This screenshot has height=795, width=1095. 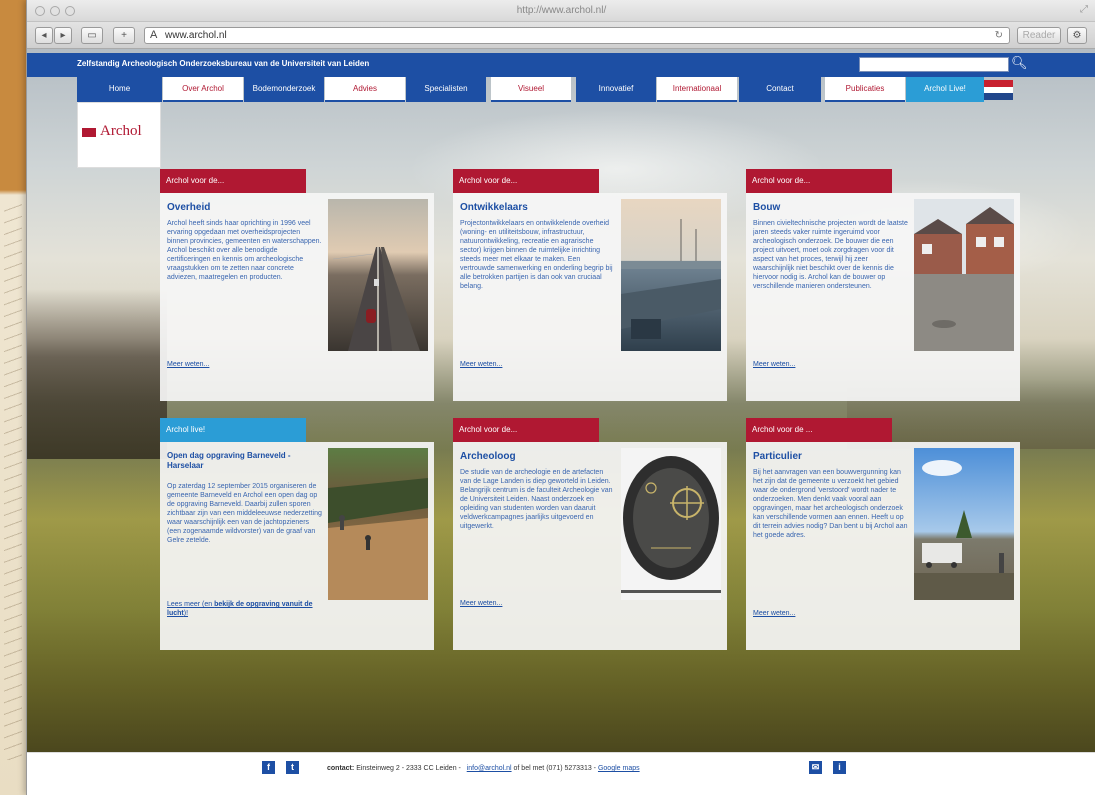 I want to click on twitter-icon: t, so click(x=292, y=767).